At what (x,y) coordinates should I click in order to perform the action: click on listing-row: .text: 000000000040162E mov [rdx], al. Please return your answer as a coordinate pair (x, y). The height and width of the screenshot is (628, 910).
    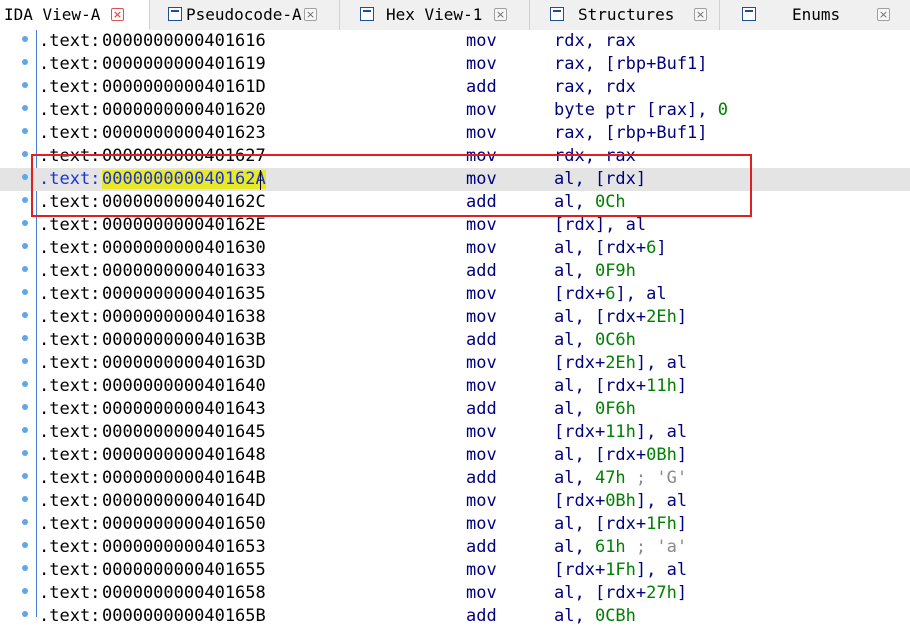
    Looking at the image, I should click on (455, 225).